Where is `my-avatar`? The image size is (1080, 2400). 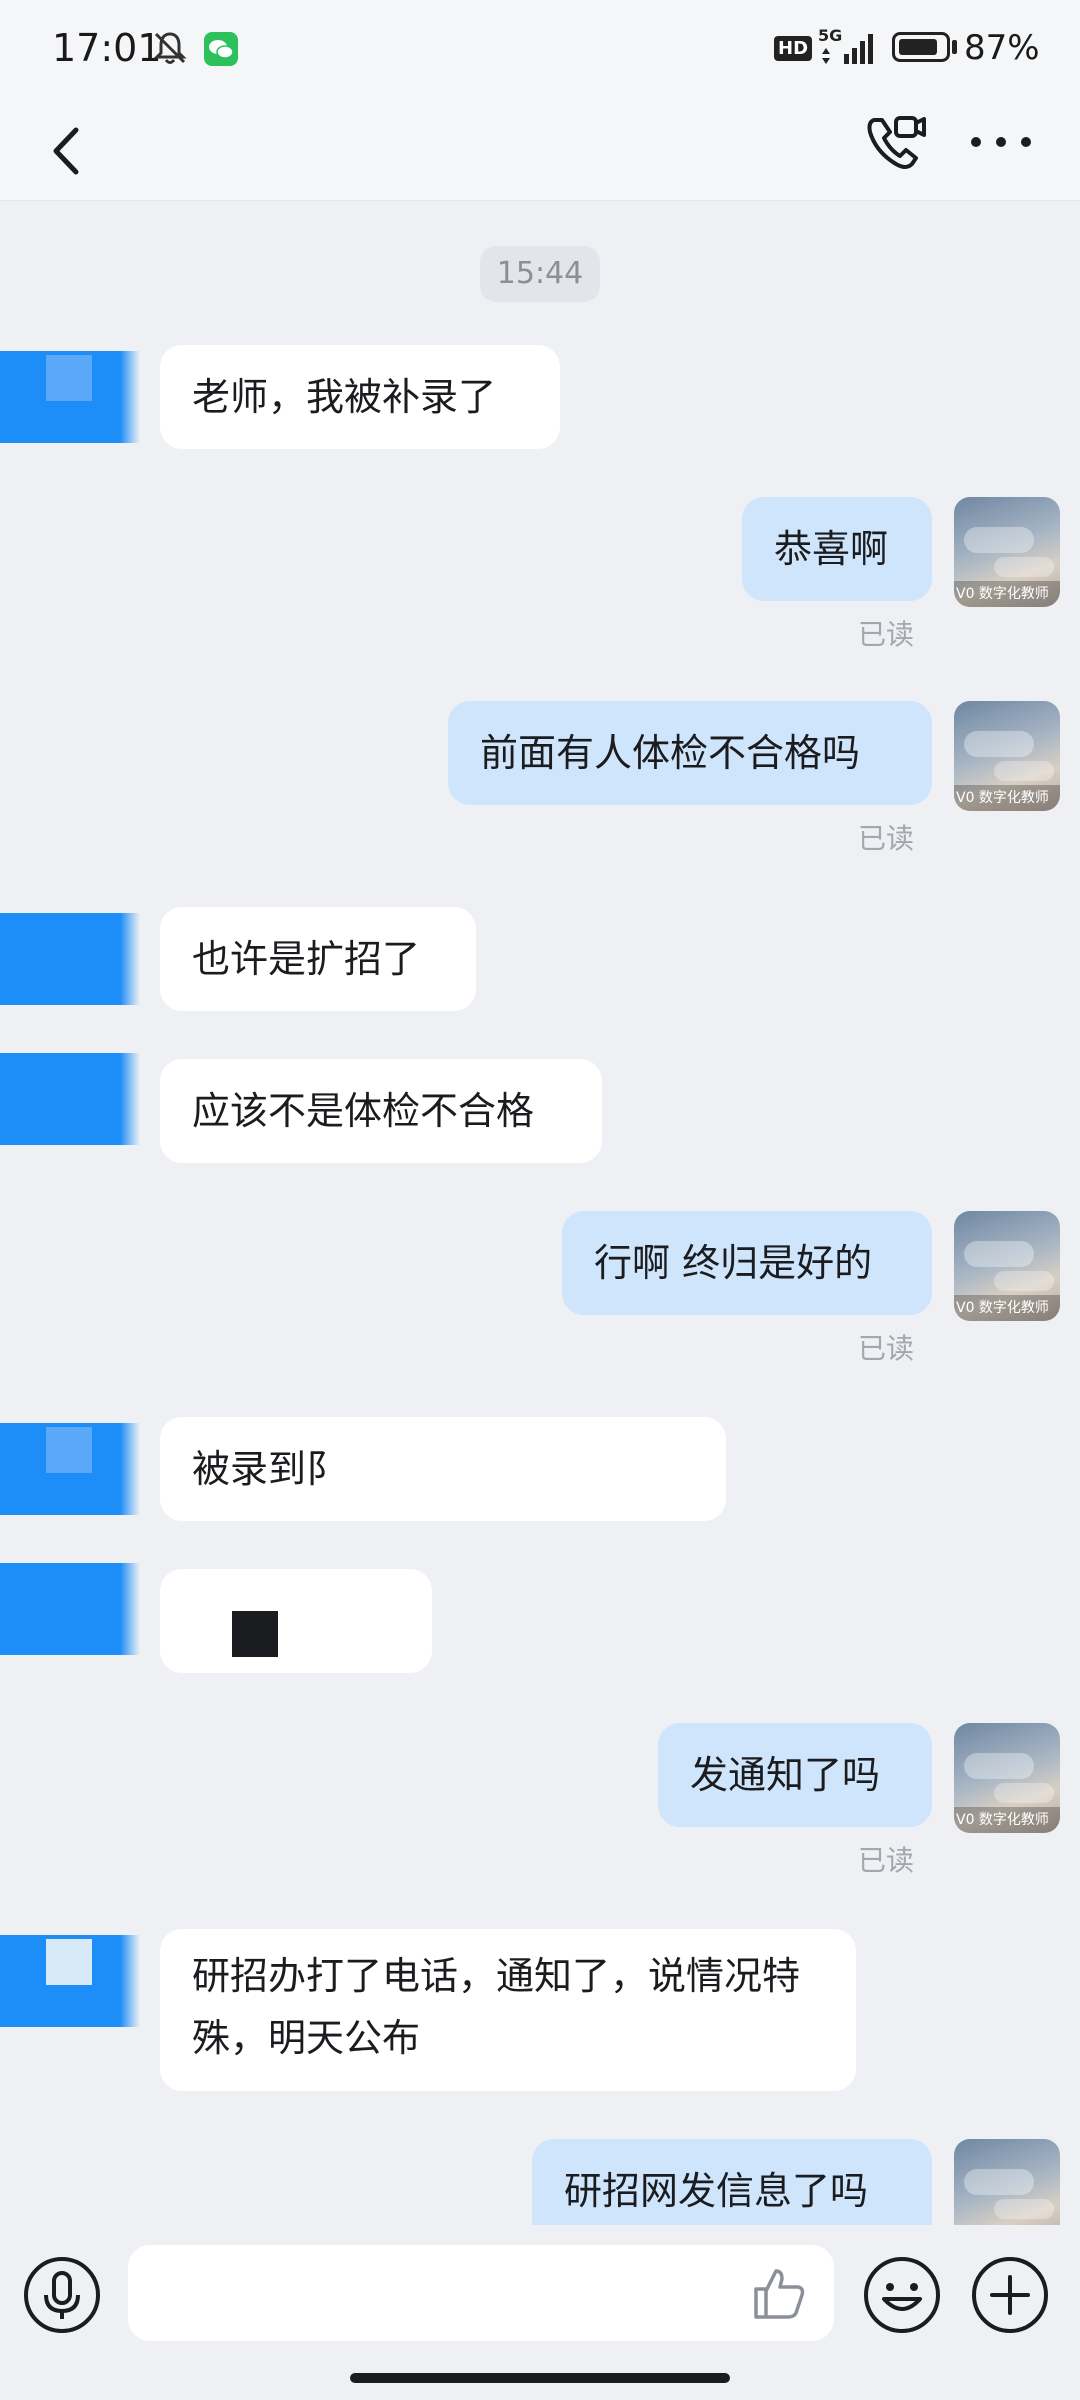 my-avatar is located at coordinates (1007, 2182).